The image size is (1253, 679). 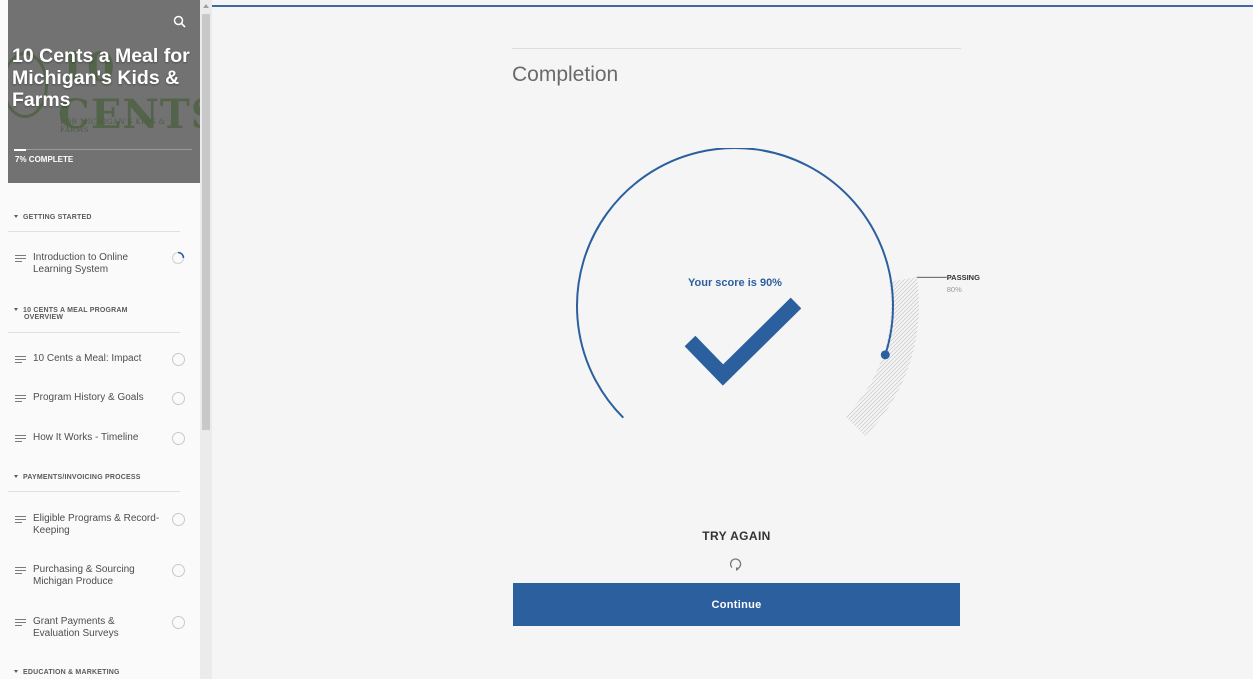 What do you see at coordinates (206, 222) in the screenshot?
I see `scrollbar-thumb` at bounding box center [206, 222].